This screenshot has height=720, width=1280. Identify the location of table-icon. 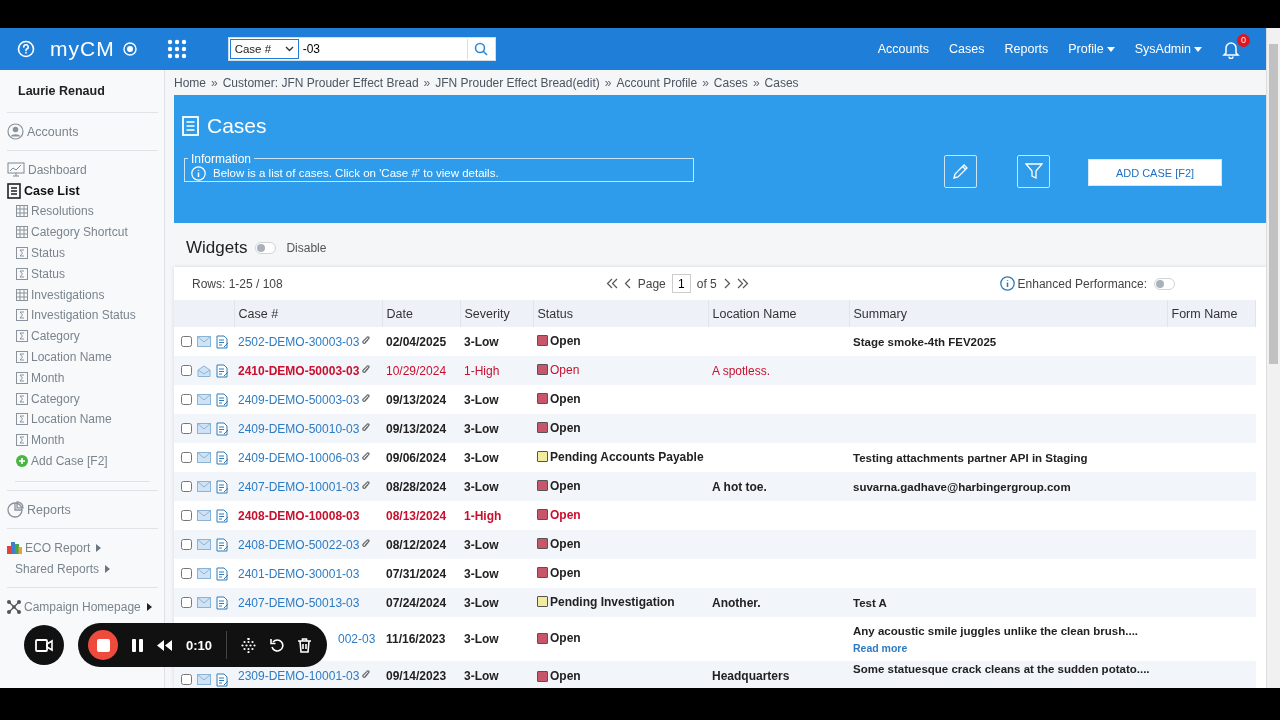
(22, 232).